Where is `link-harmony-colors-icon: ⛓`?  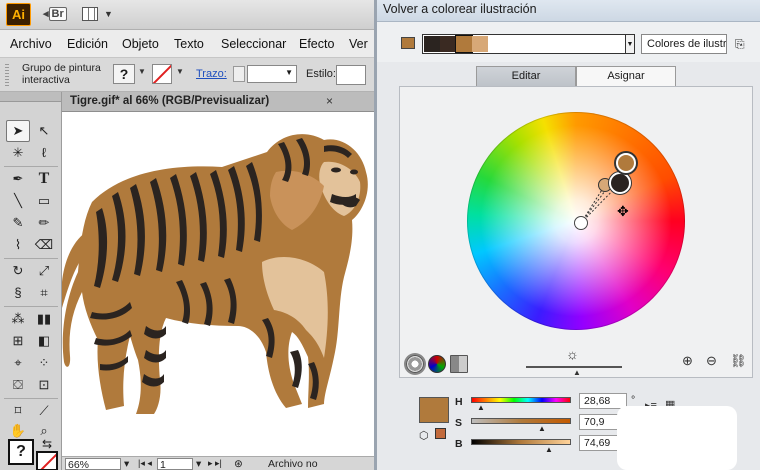
link-harmony-colors-icon: ⛓ is located at coordinates (738, 361).